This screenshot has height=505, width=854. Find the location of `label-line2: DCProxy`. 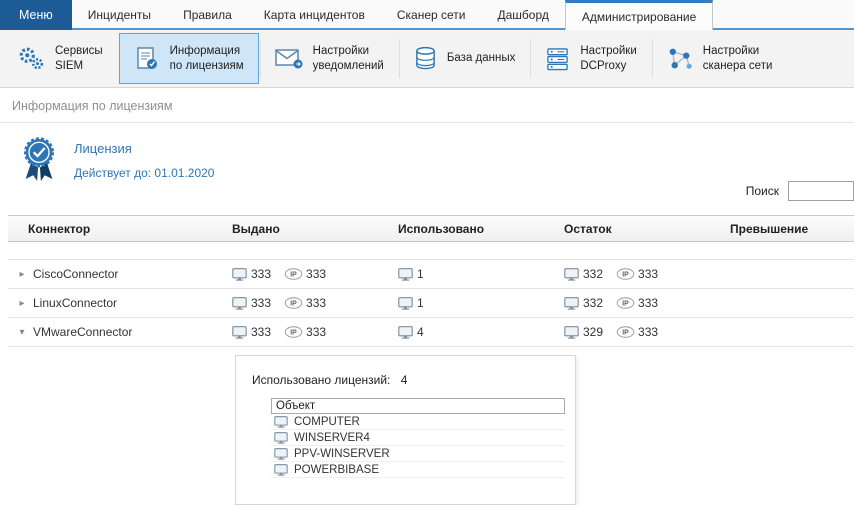

label-line2: DCProxy is located at coordinates (603, 65).